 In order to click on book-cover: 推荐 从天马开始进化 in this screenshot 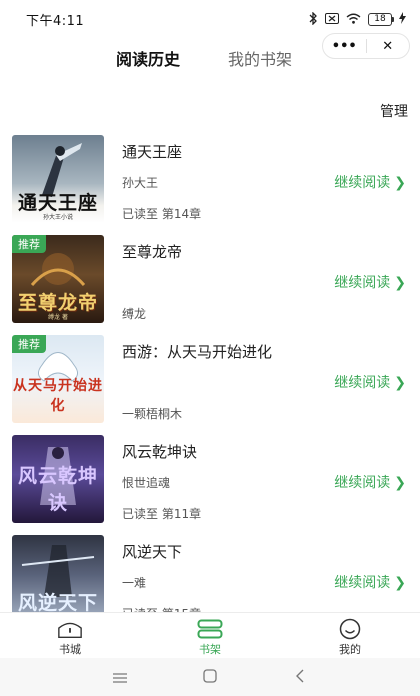, I will do `click(58, 379)`.